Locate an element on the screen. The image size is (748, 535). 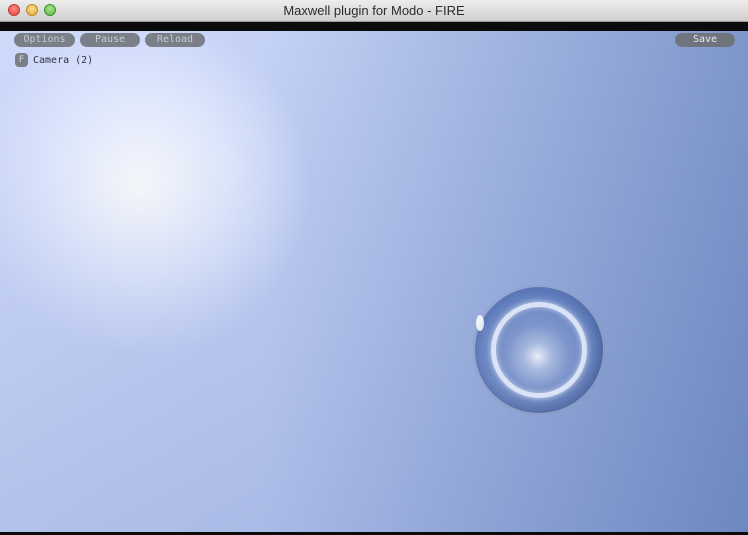
rendered-sphere is located at coordinates (539, 350).